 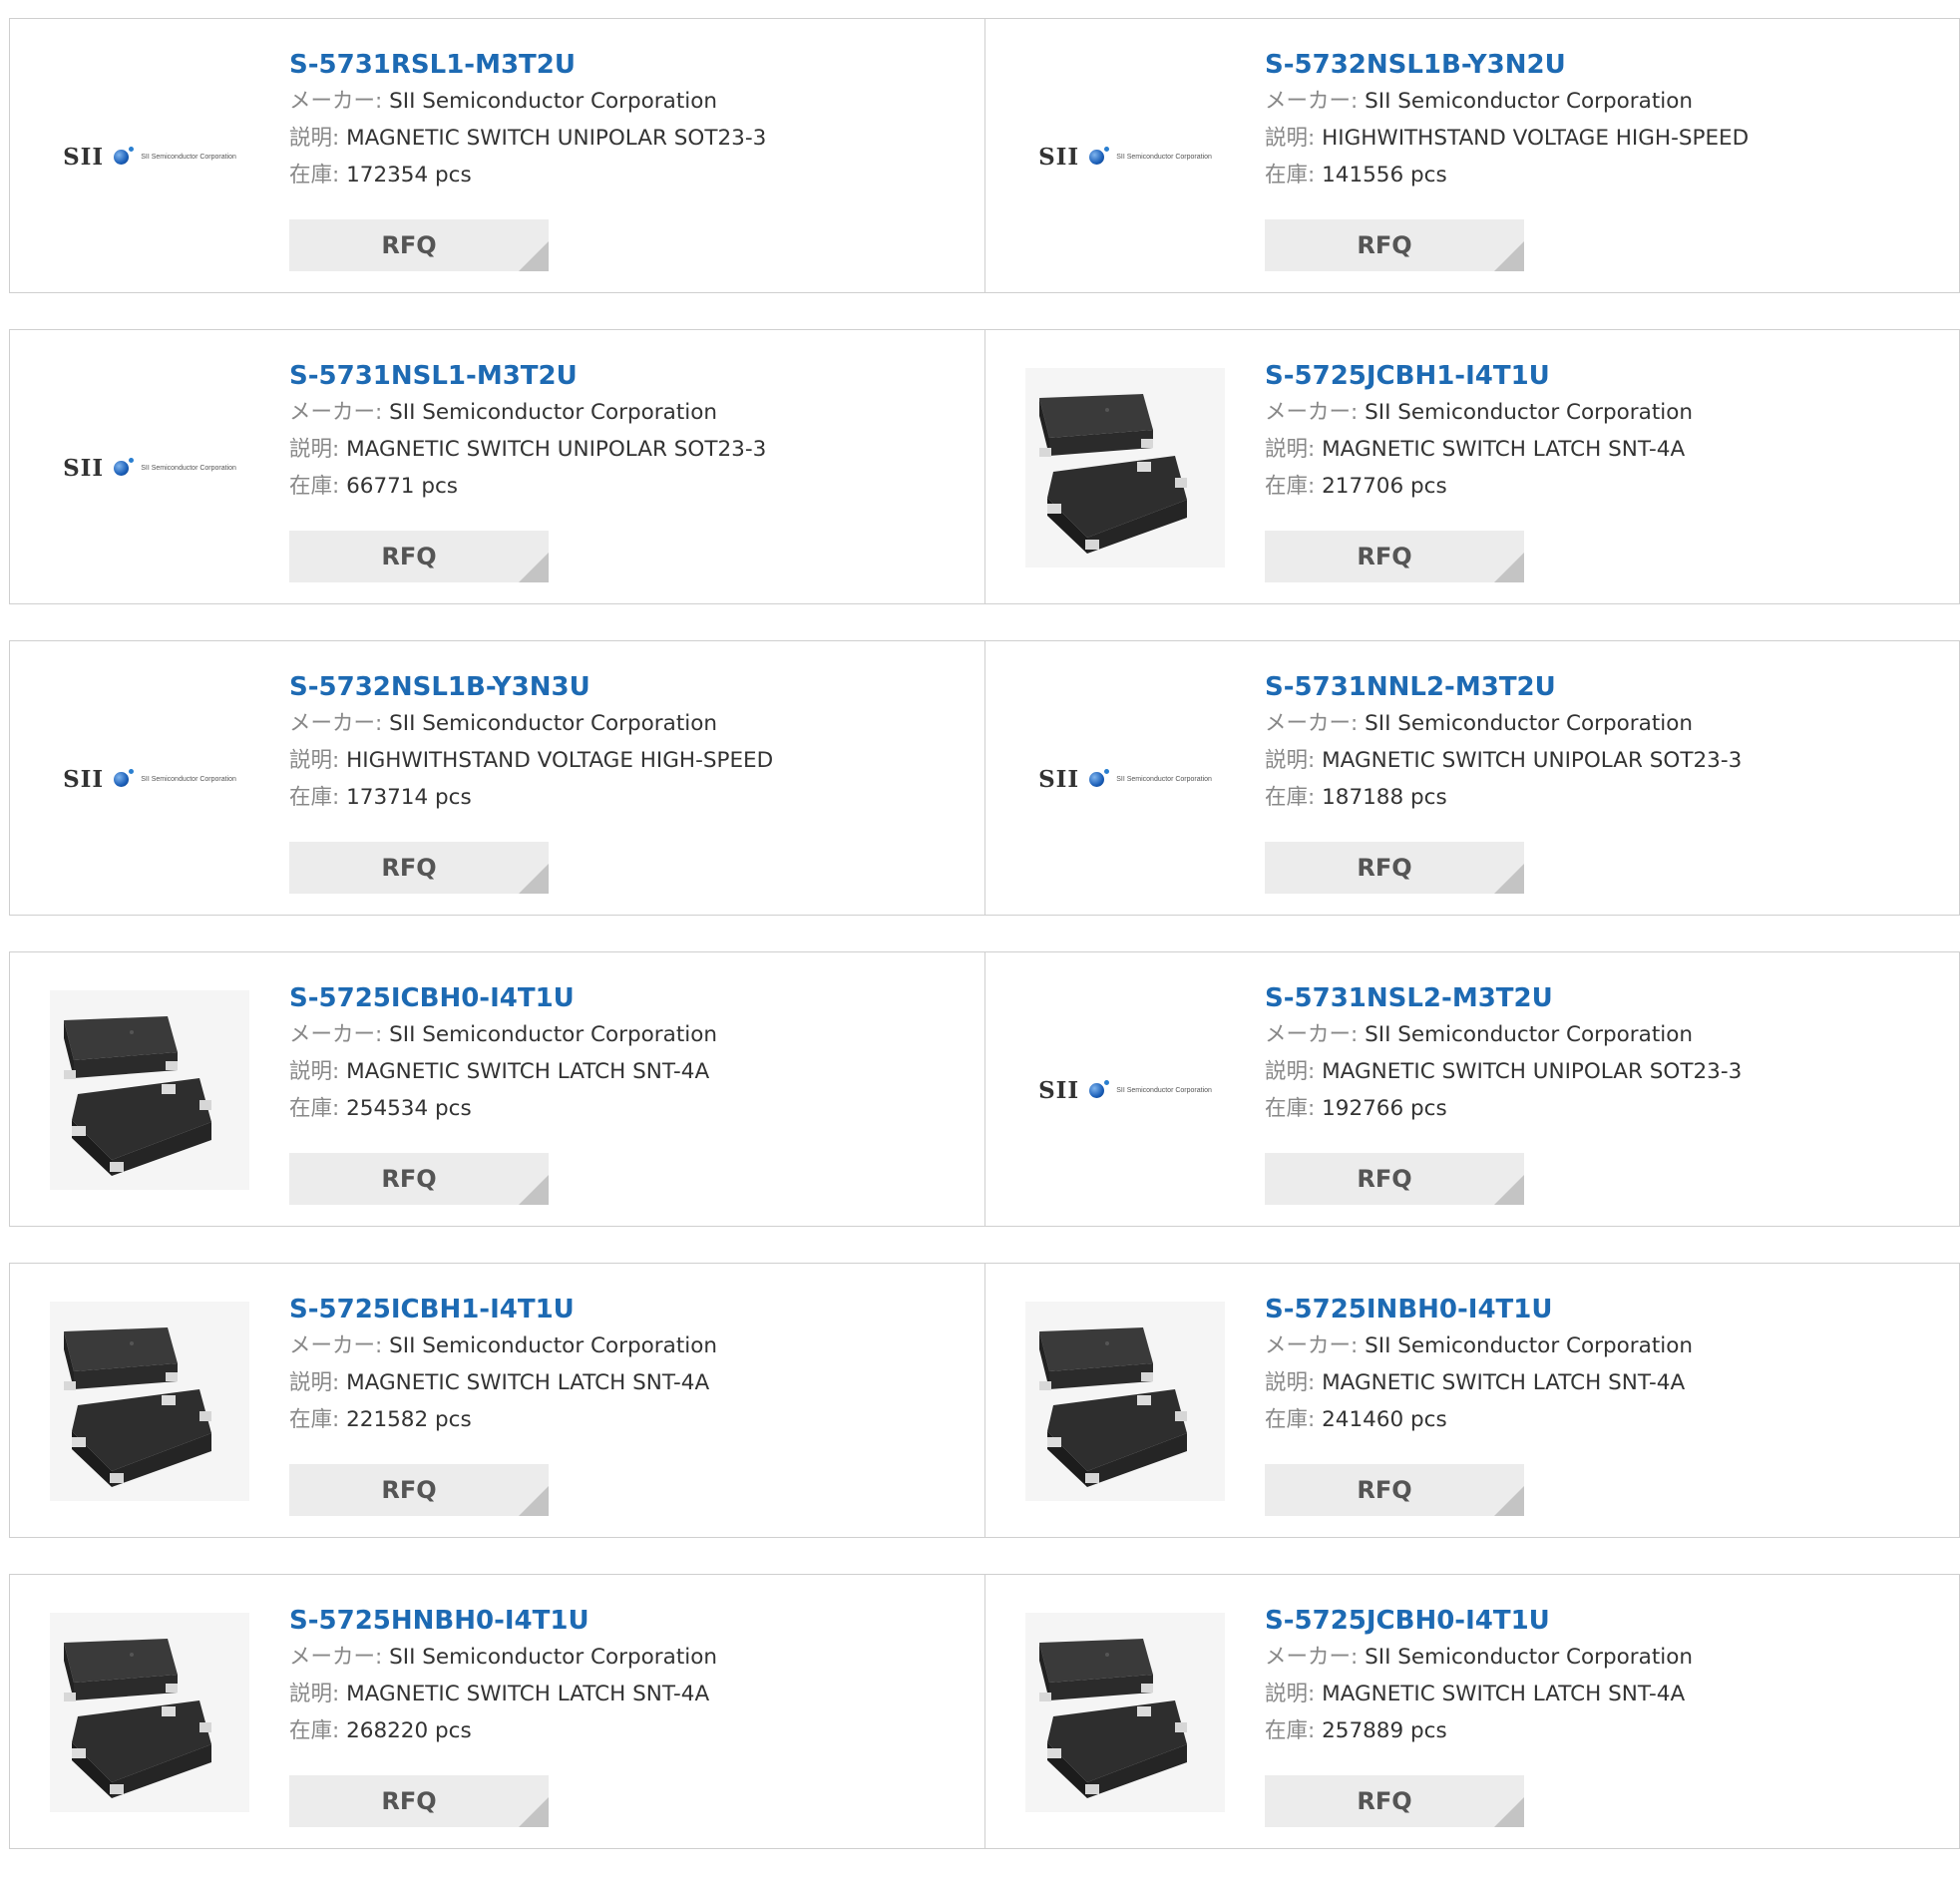 I want to click on part-number-link: S-5732NSL1B-Y3N3U, so click(x=632, y=687).